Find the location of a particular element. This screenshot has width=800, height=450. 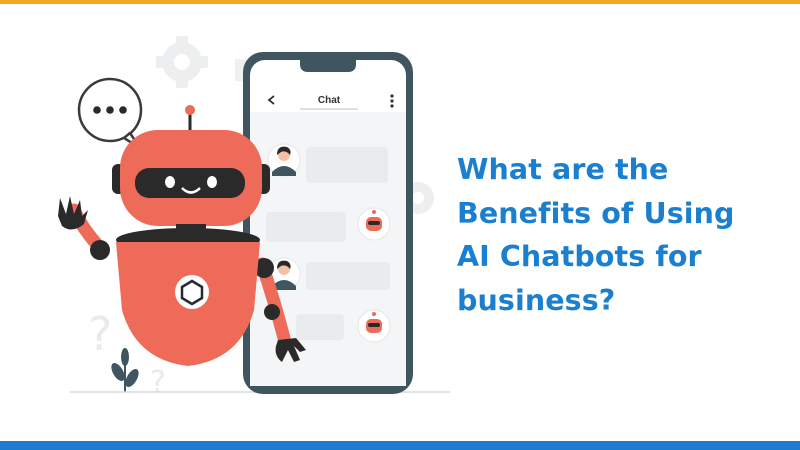

headline-line: business? is located at coordinates (536, 300).